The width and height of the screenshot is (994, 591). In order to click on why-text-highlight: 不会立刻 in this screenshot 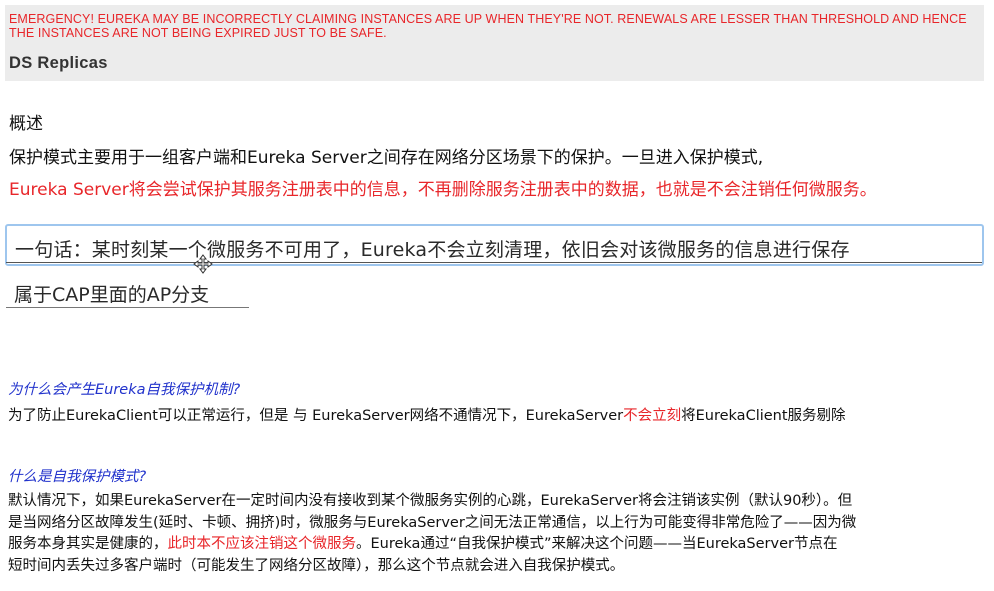, I will do `click(652, 416)`.